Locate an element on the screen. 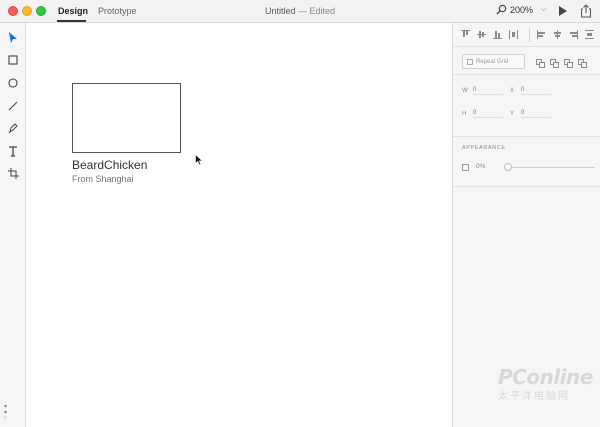 The width and height of the screenshot is (600, 427). text-tool-icon is located at coordinates (13, 151).